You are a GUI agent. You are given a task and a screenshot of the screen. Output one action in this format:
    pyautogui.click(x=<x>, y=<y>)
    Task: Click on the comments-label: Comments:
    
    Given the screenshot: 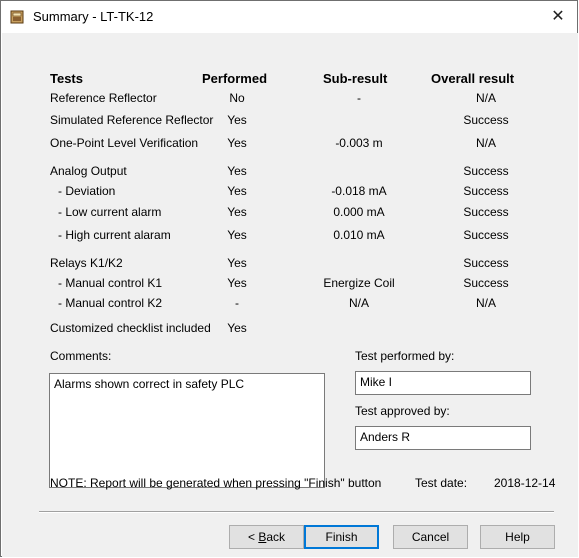 What is the action you would take?
    pyautogui.click(x=81, y=356)
    